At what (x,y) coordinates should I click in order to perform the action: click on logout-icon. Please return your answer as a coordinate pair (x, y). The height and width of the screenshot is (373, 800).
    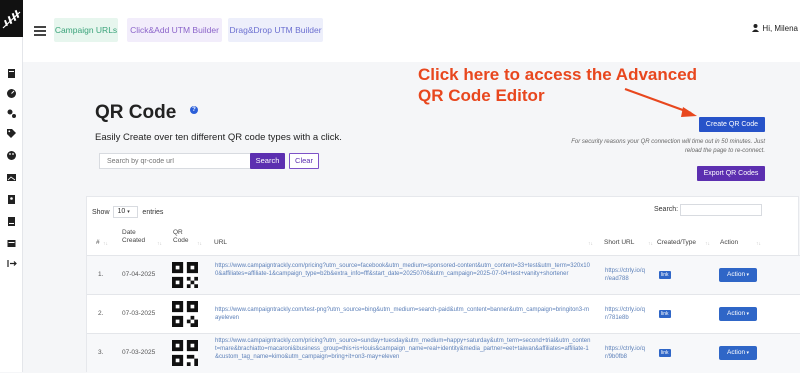
    Looking at the image, I should click on (11, 261).